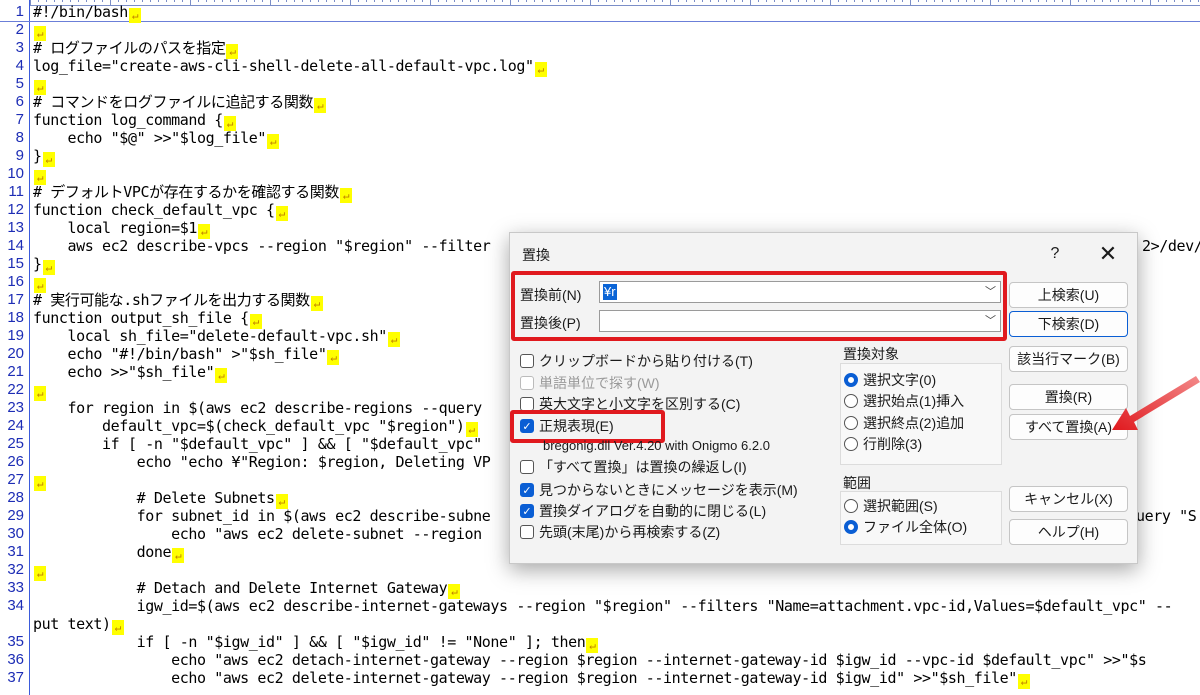  What do you see at coordinates (247, 589) in the screenshot?
I see `line-text: # Detach and Delete Internet Gateway ↵` at bounding box center [247, 589].